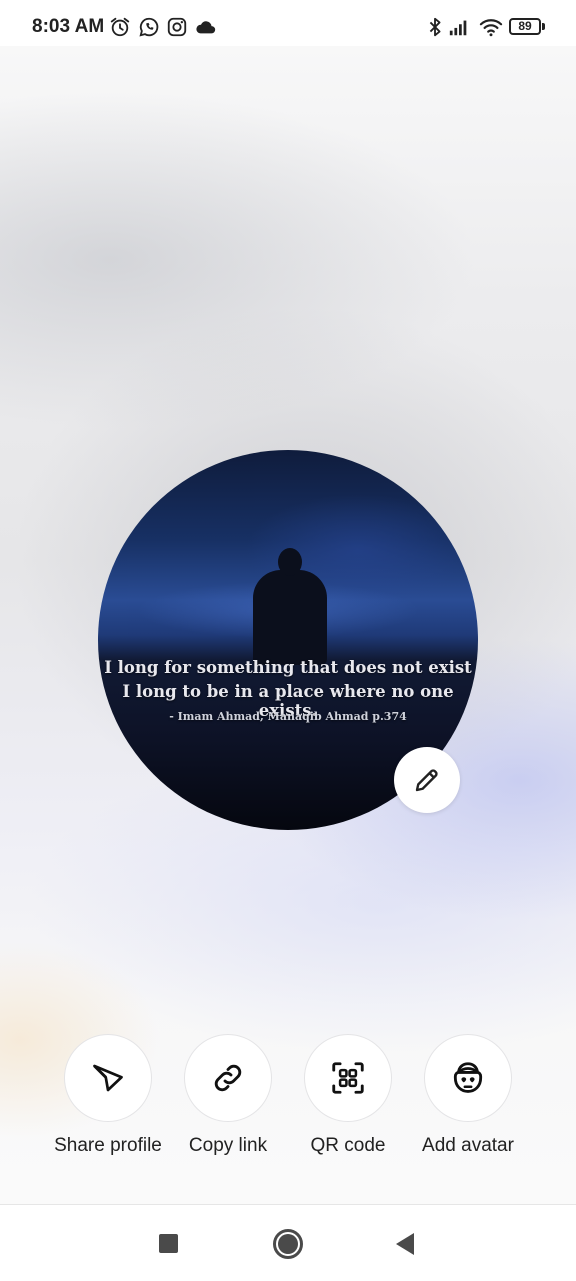  I want to click on copy-link-label: Copy link, so click(228, 1145).